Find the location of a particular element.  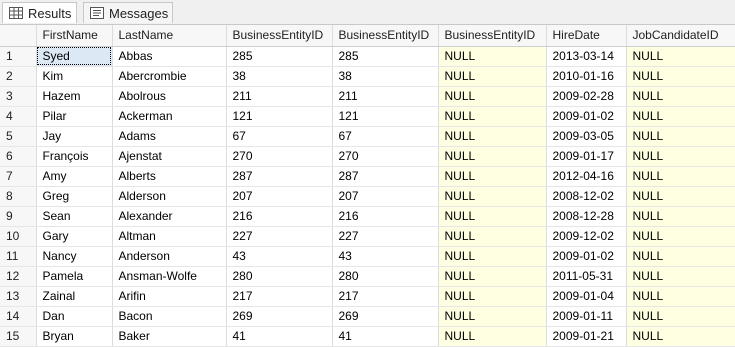

cell-businessentityid-2: 217 is located at coordinates (385, 296).